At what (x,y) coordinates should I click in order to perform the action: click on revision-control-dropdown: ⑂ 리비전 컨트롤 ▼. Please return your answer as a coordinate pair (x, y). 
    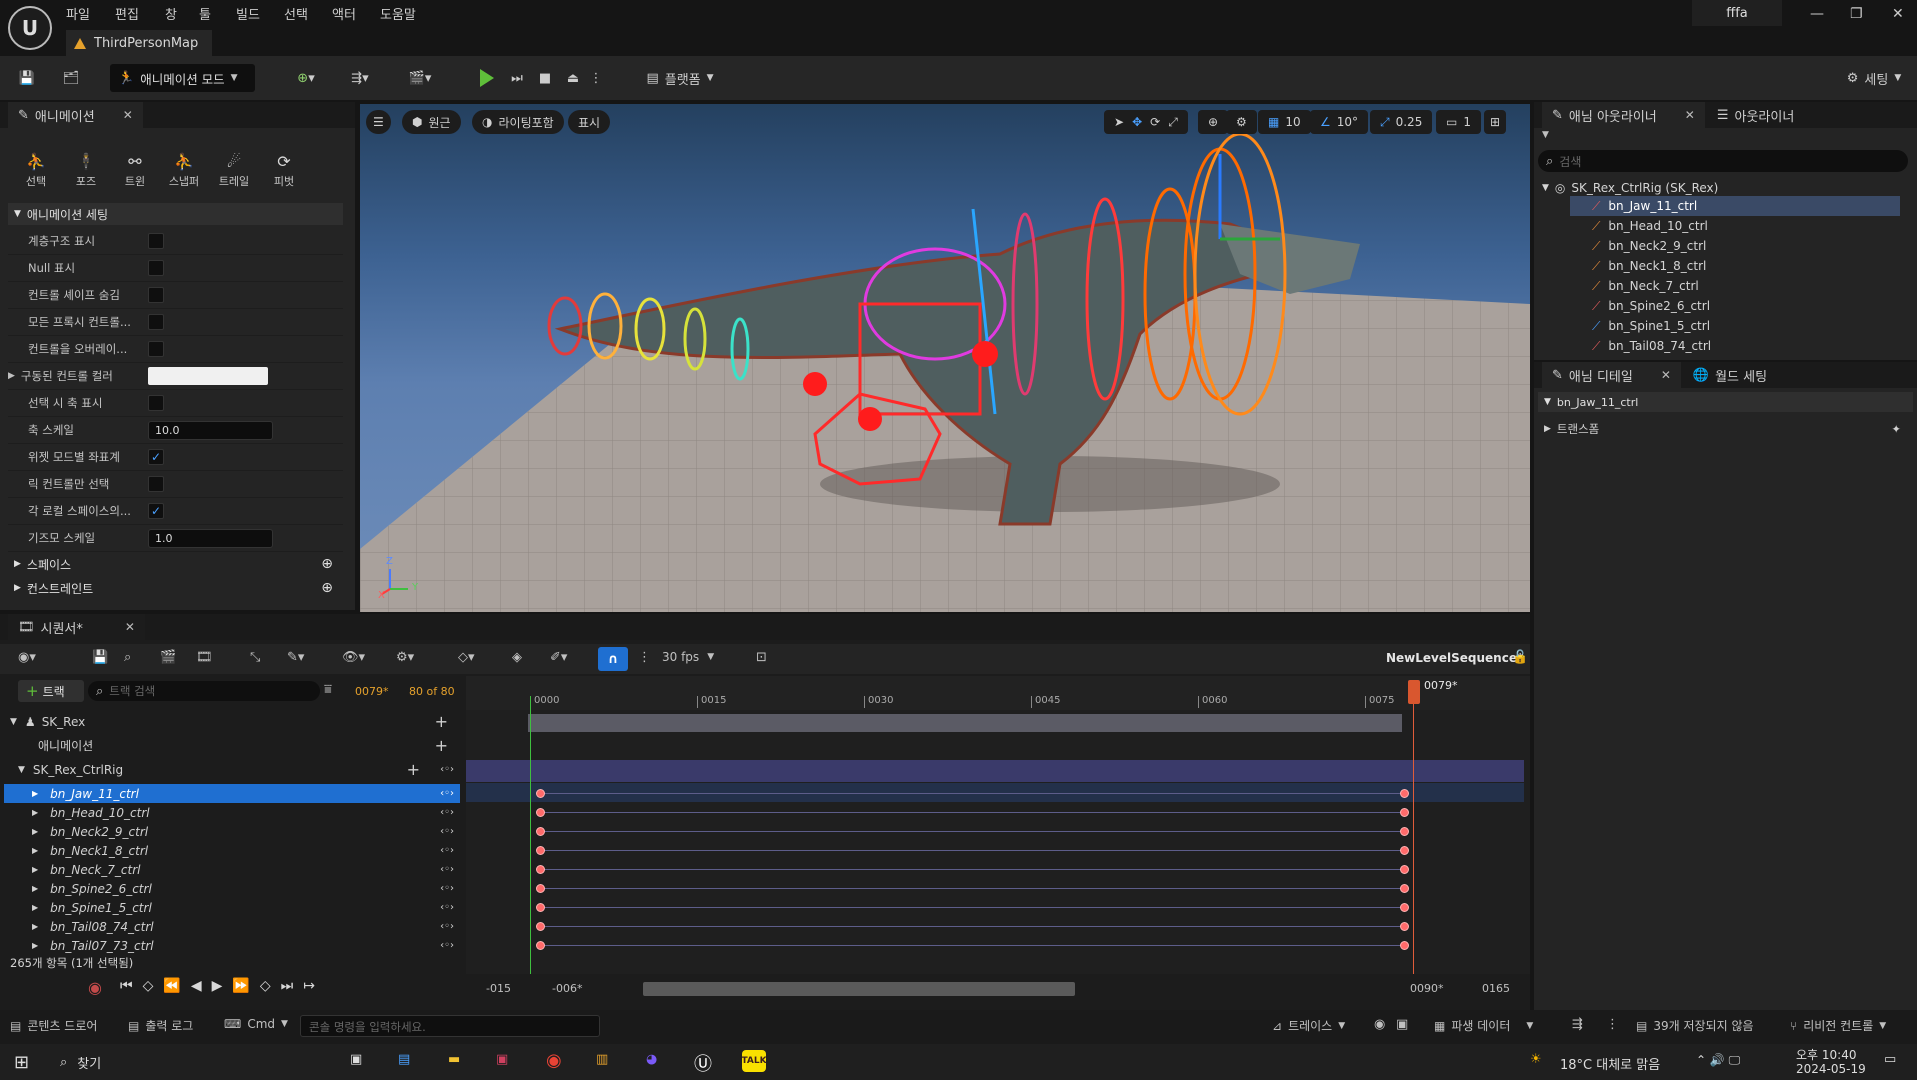
    Looking at the image, I should click on (1838, 1025).